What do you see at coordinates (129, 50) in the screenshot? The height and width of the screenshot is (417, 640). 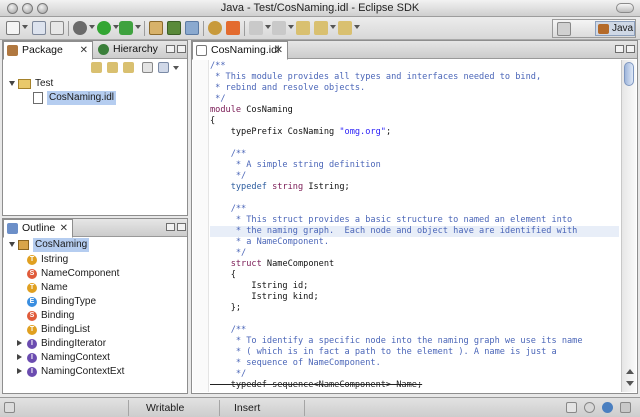 I see `tab-hierarchy: Hierarchy` at bounding box center [129, 50].